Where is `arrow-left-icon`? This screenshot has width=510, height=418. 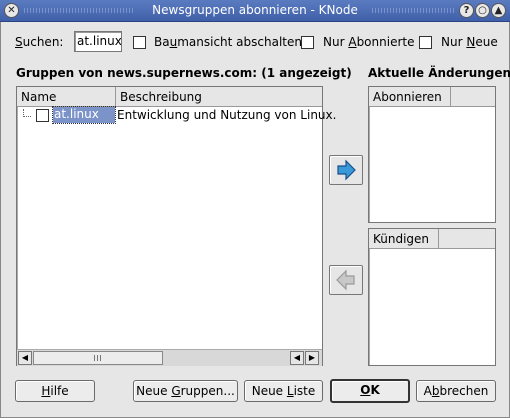 arrow-left-icon is located at coordinates (345, 280).